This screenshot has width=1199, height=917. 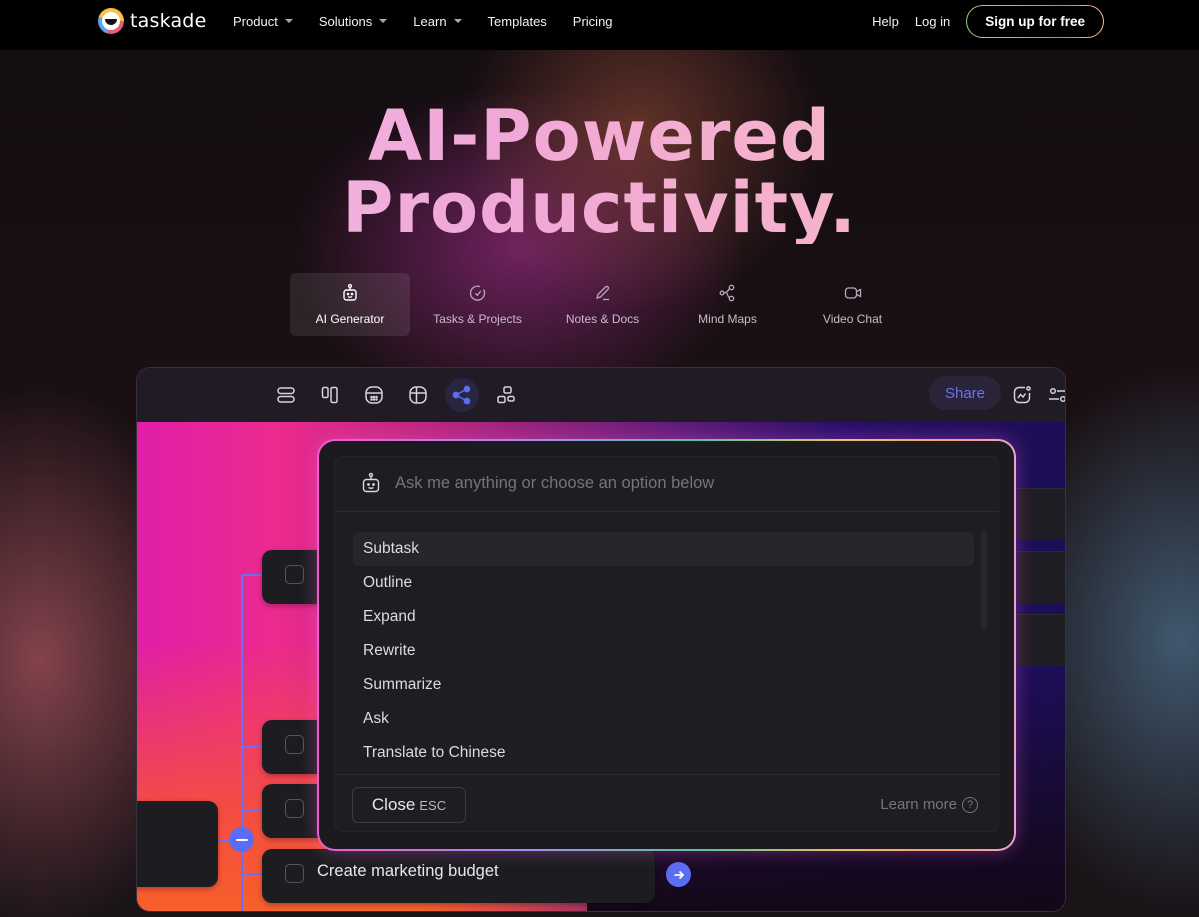 What do you see at coordinates (852, 304) in the screenshot?
I see `tab-video-chat: Video Chat` at bounding box center [852, 304].